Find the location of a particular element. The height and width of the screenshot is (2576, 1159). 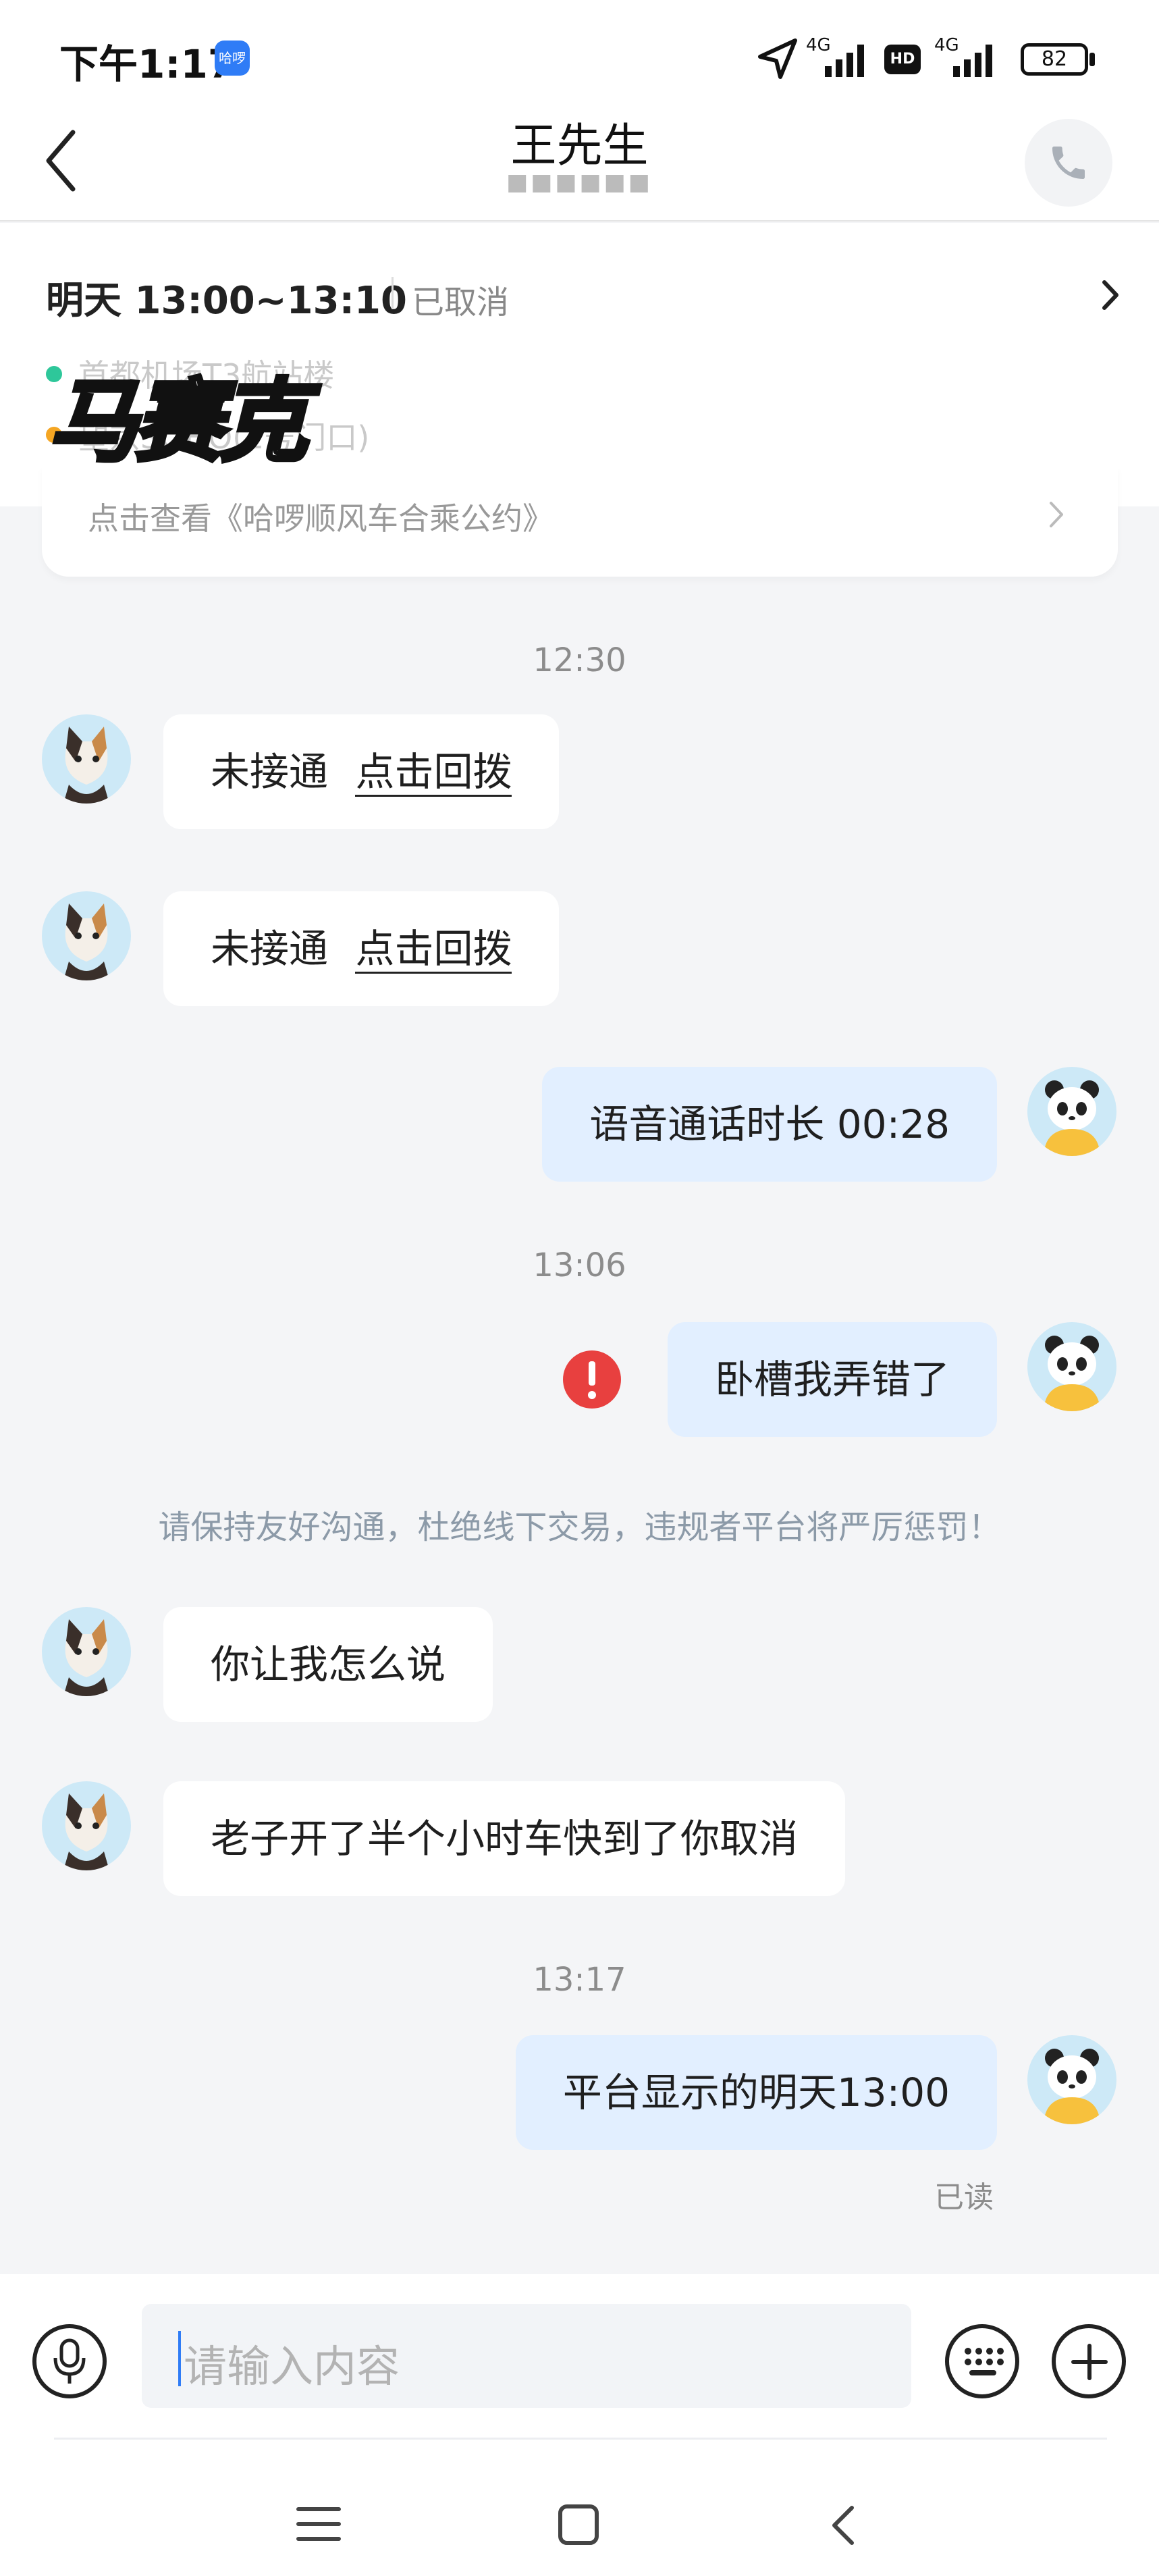

home-icon is located at coordinates (579, 2524).